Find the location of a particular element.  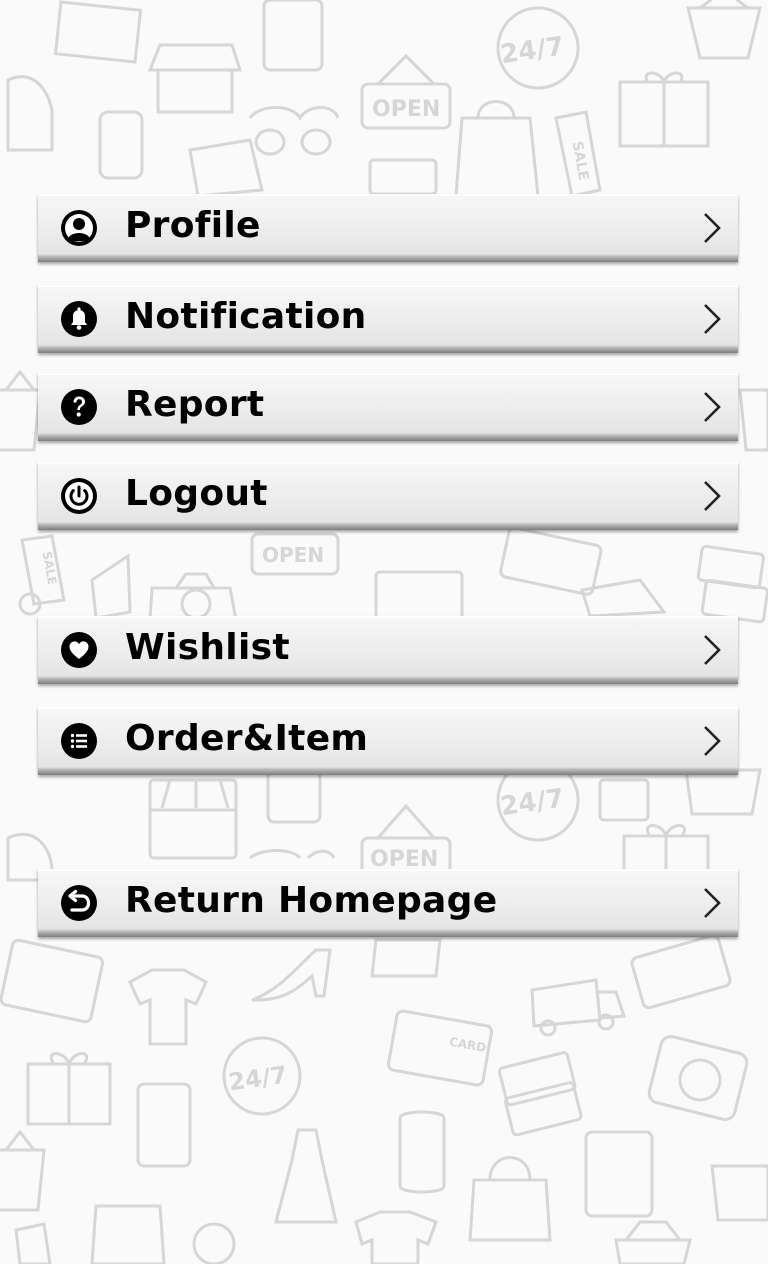

profile-label: Profile is located at coordinates (193, 225).